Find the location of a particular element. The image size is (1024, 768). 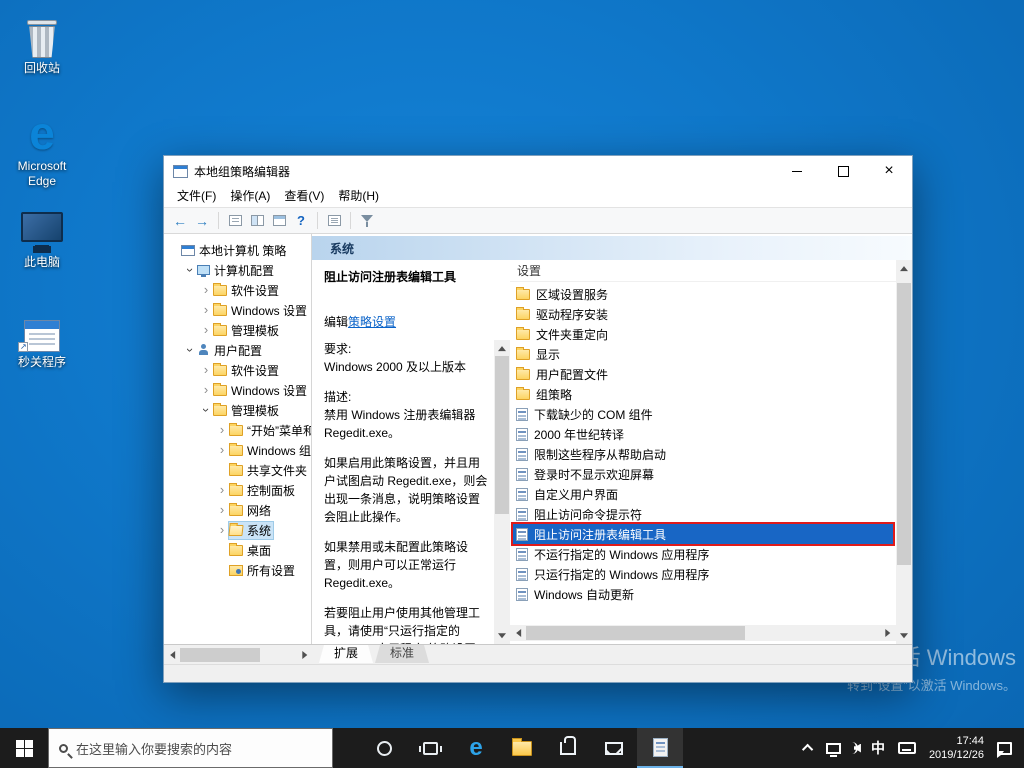

taskbar-mail-button is located at coordinates (614, 748).